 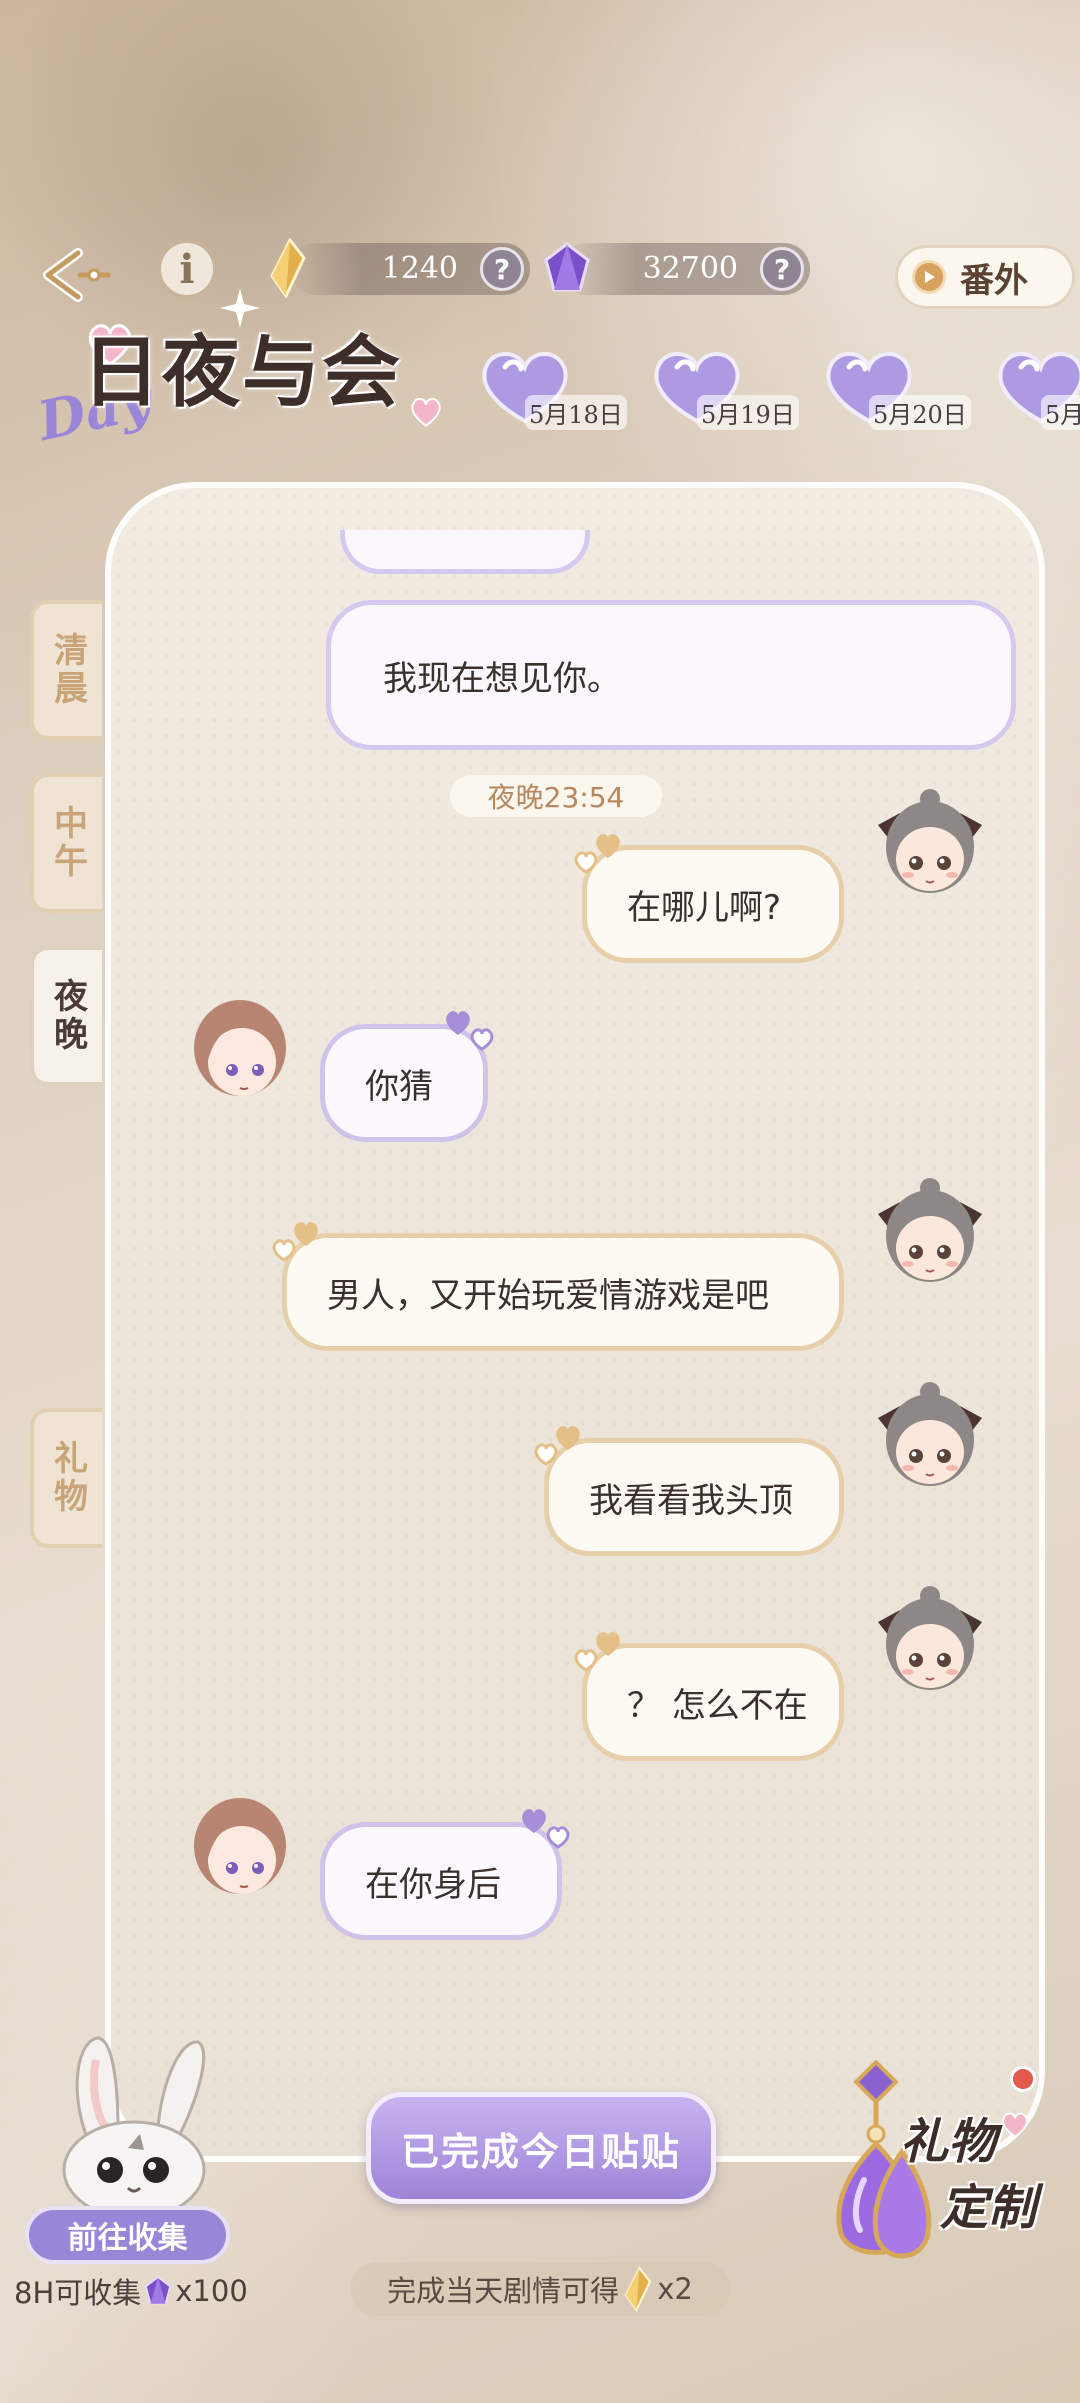 What do you see at coordinates (556, 796) in the screenshot?
I see `chat-timestamp: 夜晚23:54` at bounding box center [556, 796].